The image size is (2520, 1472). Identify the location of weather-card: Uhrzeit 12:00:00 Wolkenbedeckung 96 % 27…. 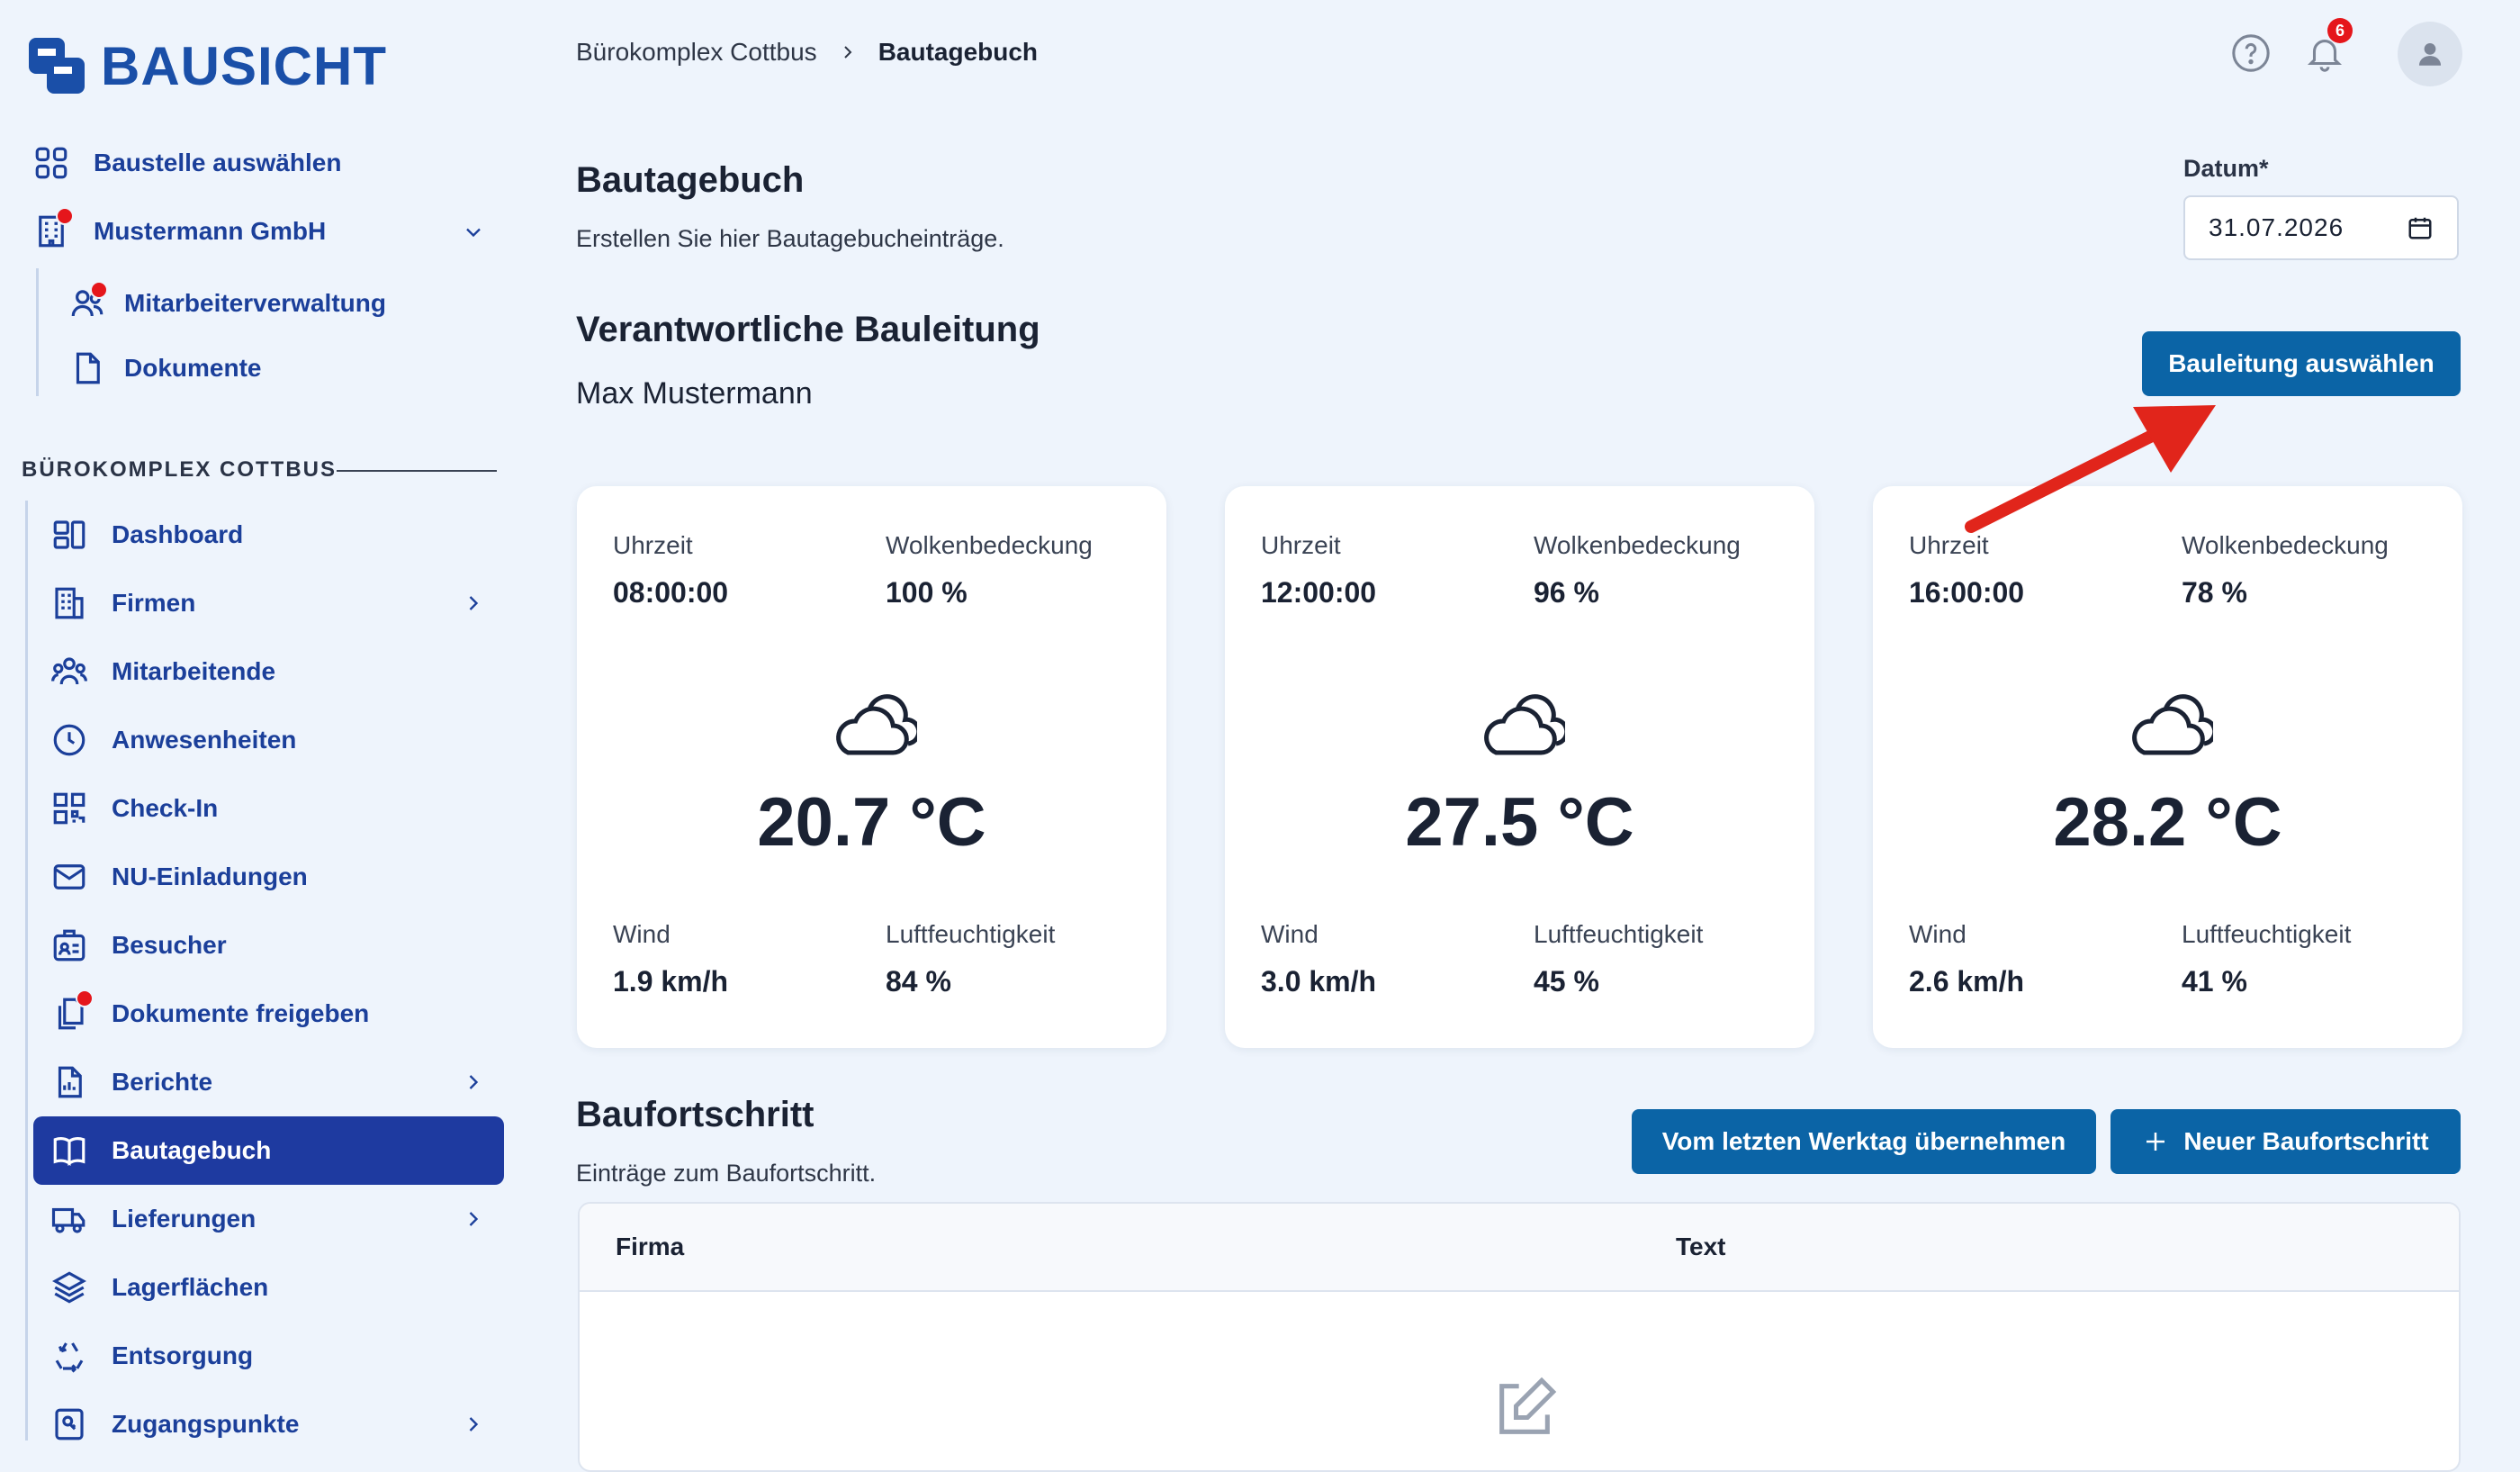
(1520, 767).